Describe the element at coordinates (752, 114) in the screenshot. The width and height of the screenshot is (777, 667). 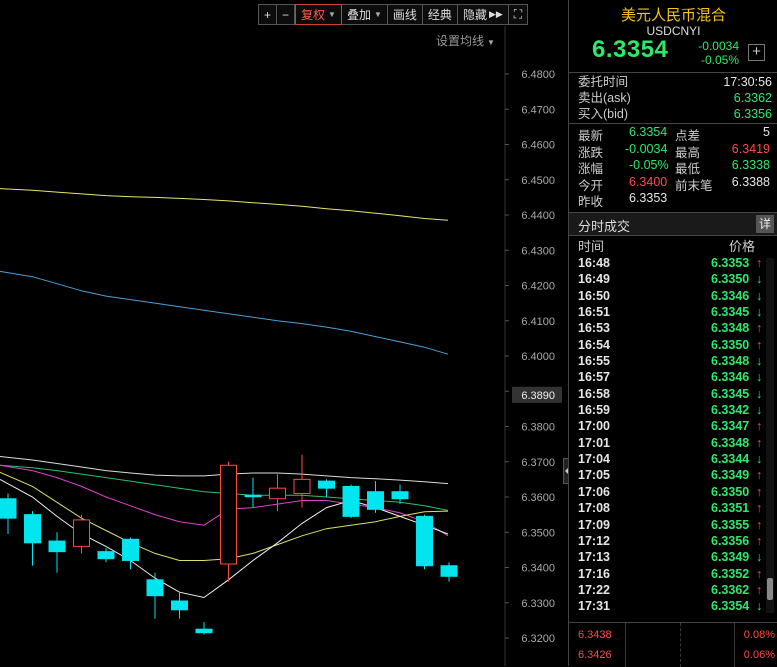
I see `bid-value: 6.3356` at that location.